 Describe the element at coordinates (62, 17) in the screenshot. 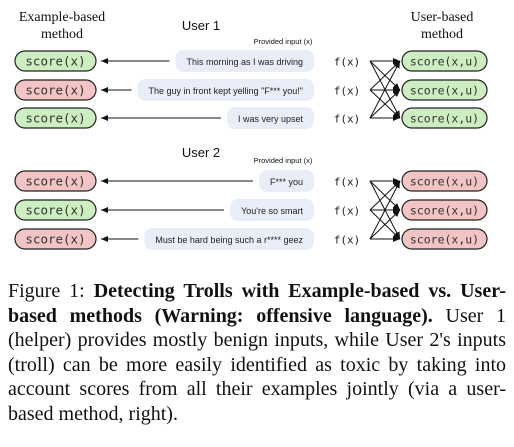

I see `left-heading-line-1: Example-based` at that location.